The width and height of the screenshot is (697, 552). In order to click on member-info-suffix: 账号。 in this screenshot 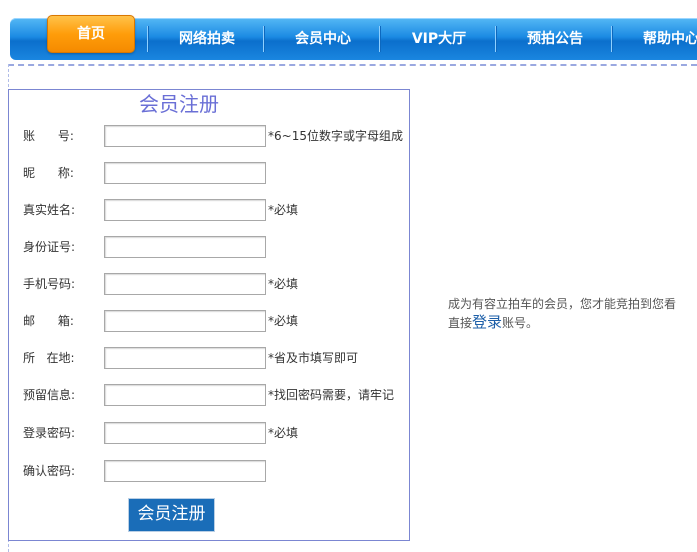, I will do `click(520, 323)`.